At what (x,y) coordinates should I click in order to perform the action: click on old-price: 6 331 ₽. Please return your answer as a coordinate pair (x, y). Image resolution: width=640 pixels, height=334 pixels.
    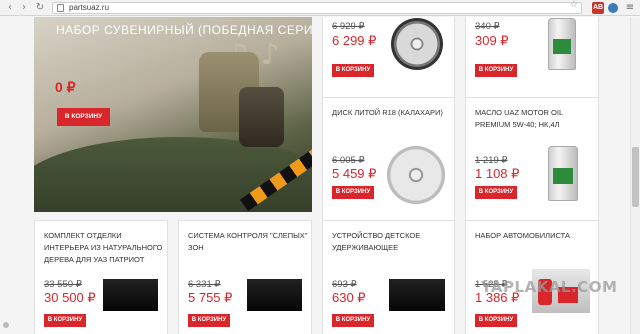
    Looking at the image, I should click on (204, 284).